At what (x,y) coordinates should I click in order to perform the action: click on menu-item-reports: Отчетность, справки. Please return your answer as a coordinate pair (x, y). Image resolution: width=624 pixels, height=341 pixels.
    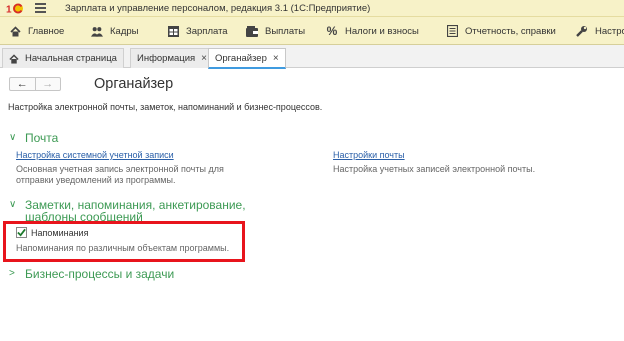
    Looking at the image, I should click on (501, 31).